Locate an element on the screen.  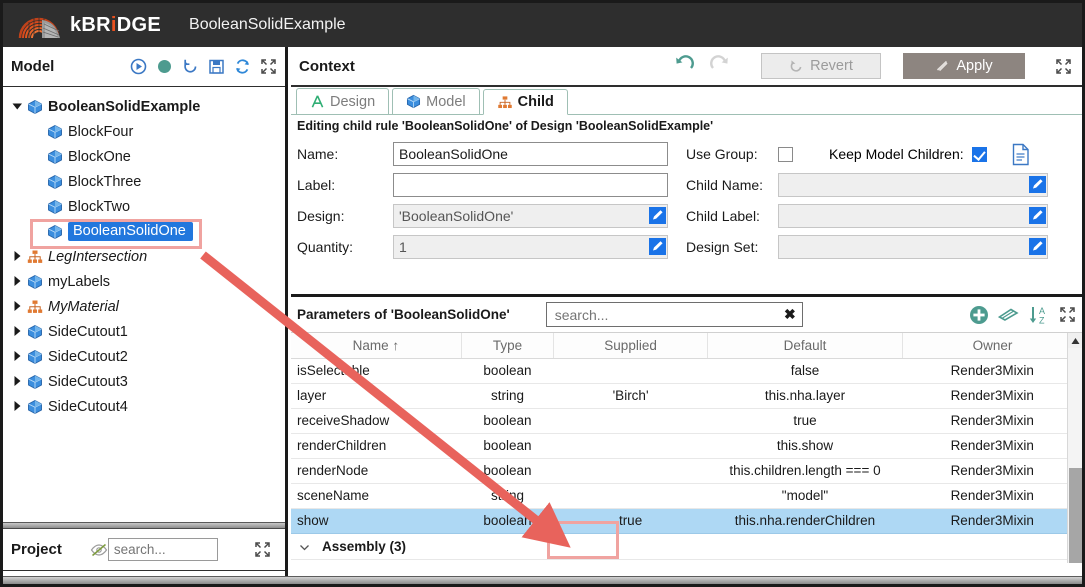
redo-icon is located at coordinates (720, 66).